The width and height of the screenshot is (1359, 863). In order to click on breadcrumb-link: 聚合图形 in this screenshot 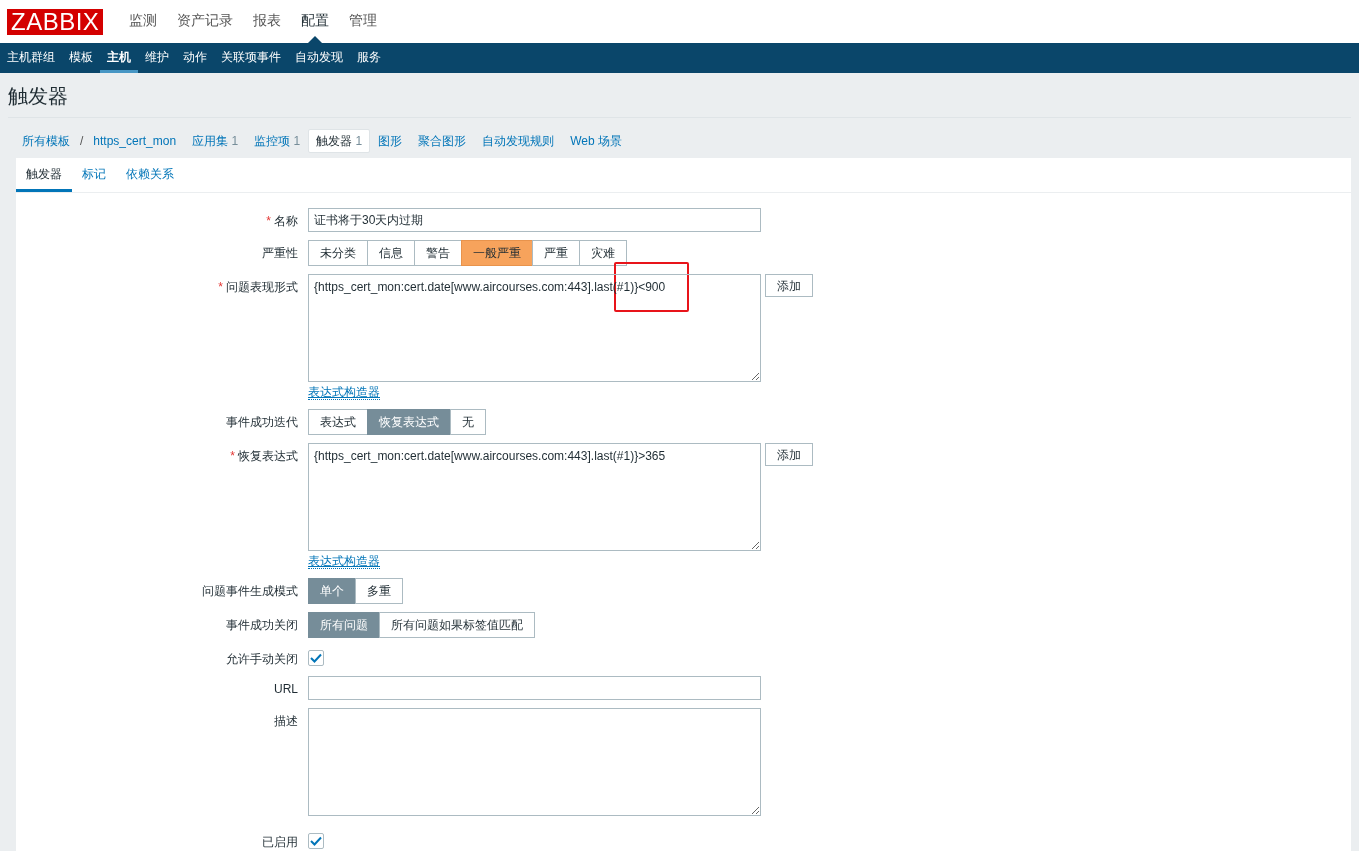, I will do `click(442, 141)`.